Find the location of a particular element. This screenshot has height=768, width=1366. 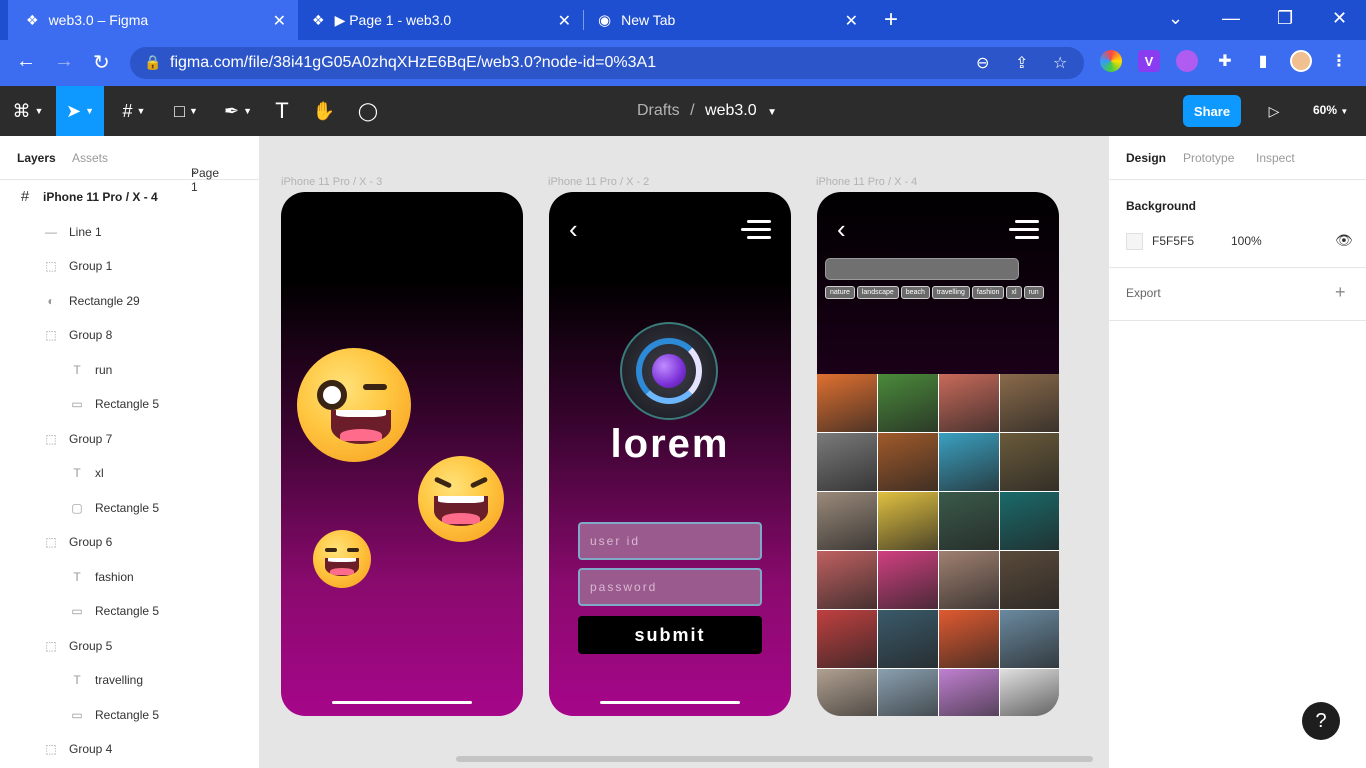

back-button: ← is located at coordinates (26, 61).